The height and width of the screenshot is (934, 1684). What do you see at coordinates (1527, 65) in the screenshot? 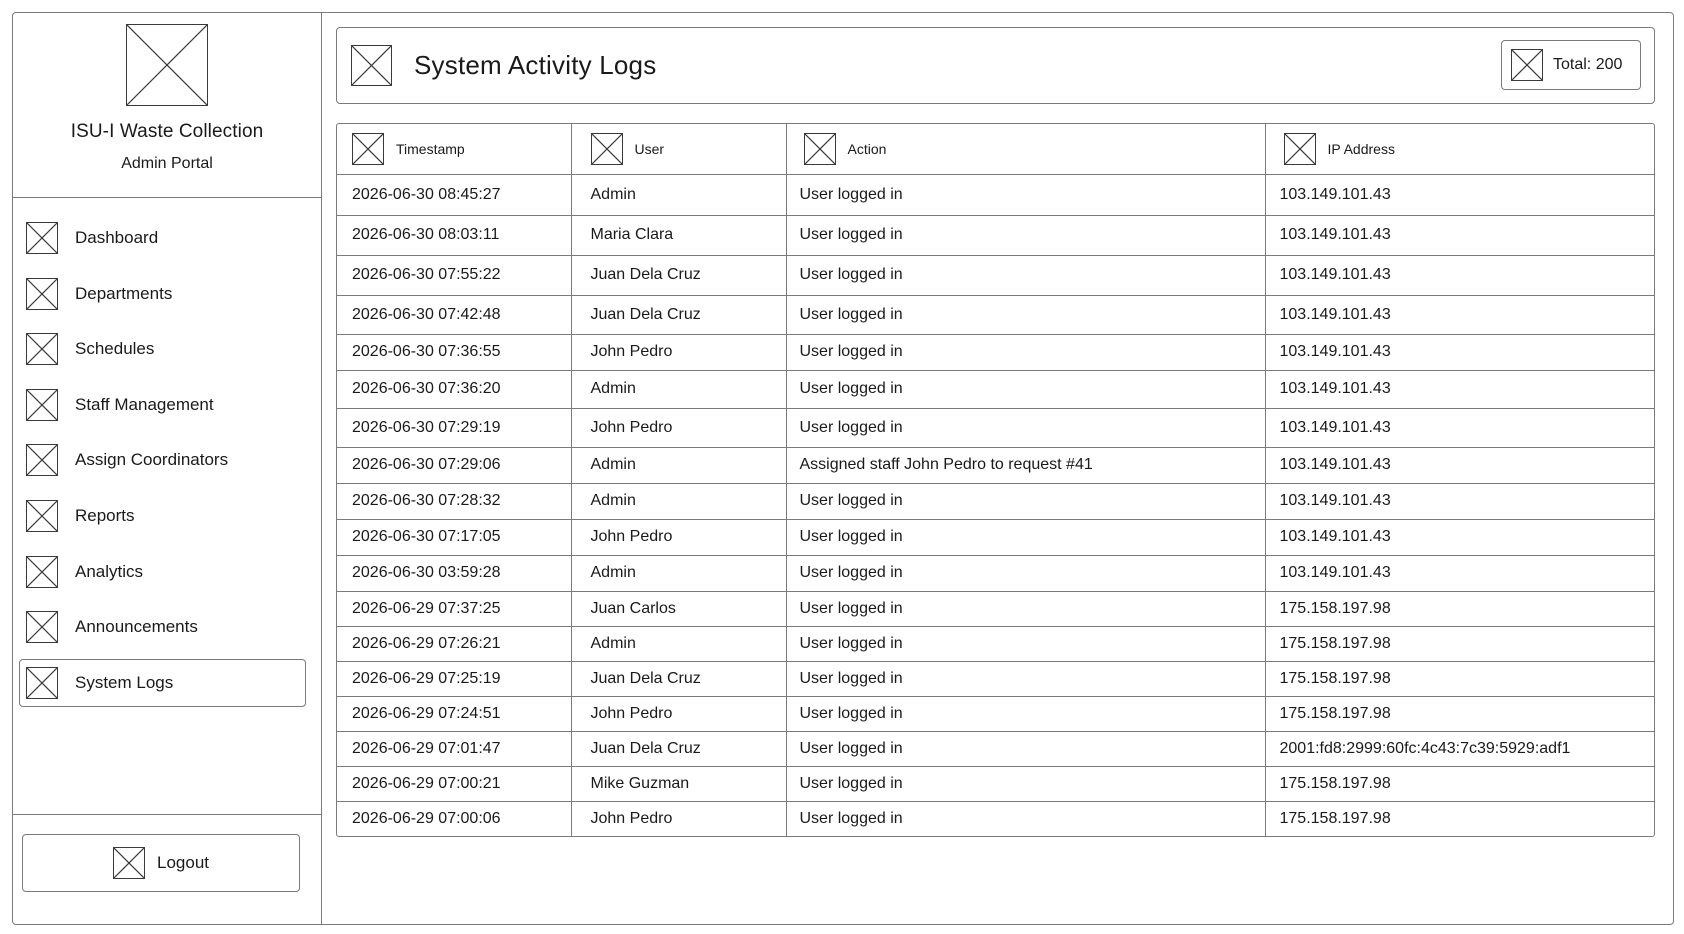
I see `total-image-placeholder-icon` at bounding box center [1527, 65].